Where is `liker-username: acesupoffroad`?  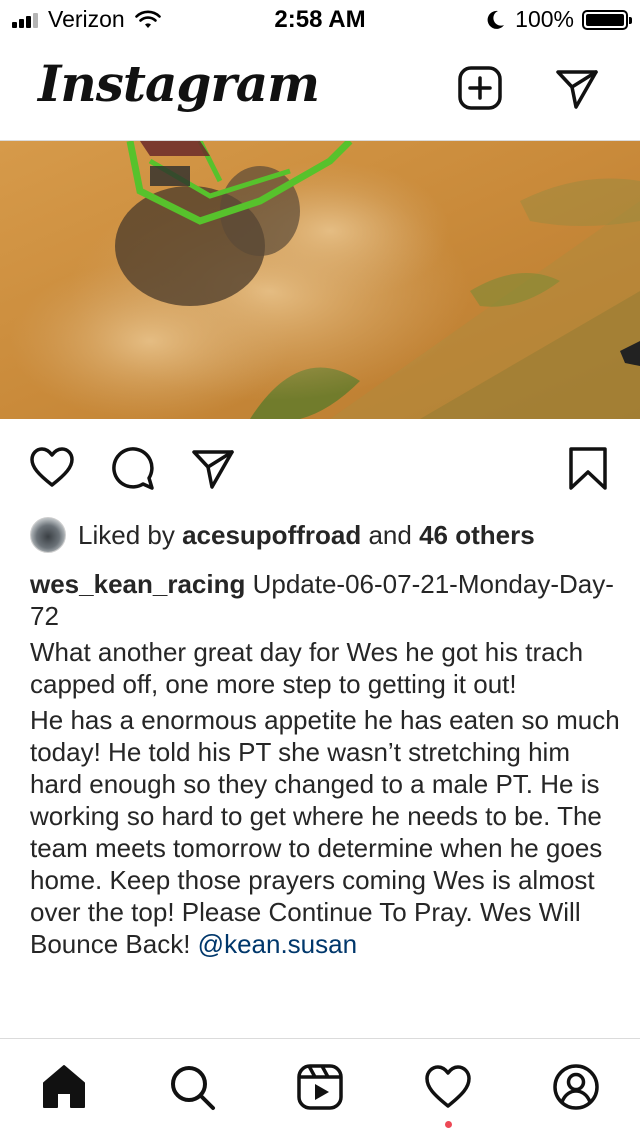 liker-username: acesupoffroad is located at coordinates (271, 535).